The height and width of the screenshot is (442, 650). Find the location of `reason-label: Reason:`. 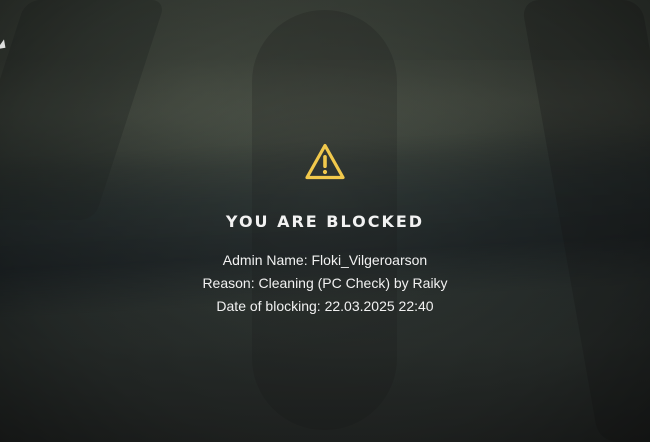

reason-label: Reason: is located at coordinates (230, 283).